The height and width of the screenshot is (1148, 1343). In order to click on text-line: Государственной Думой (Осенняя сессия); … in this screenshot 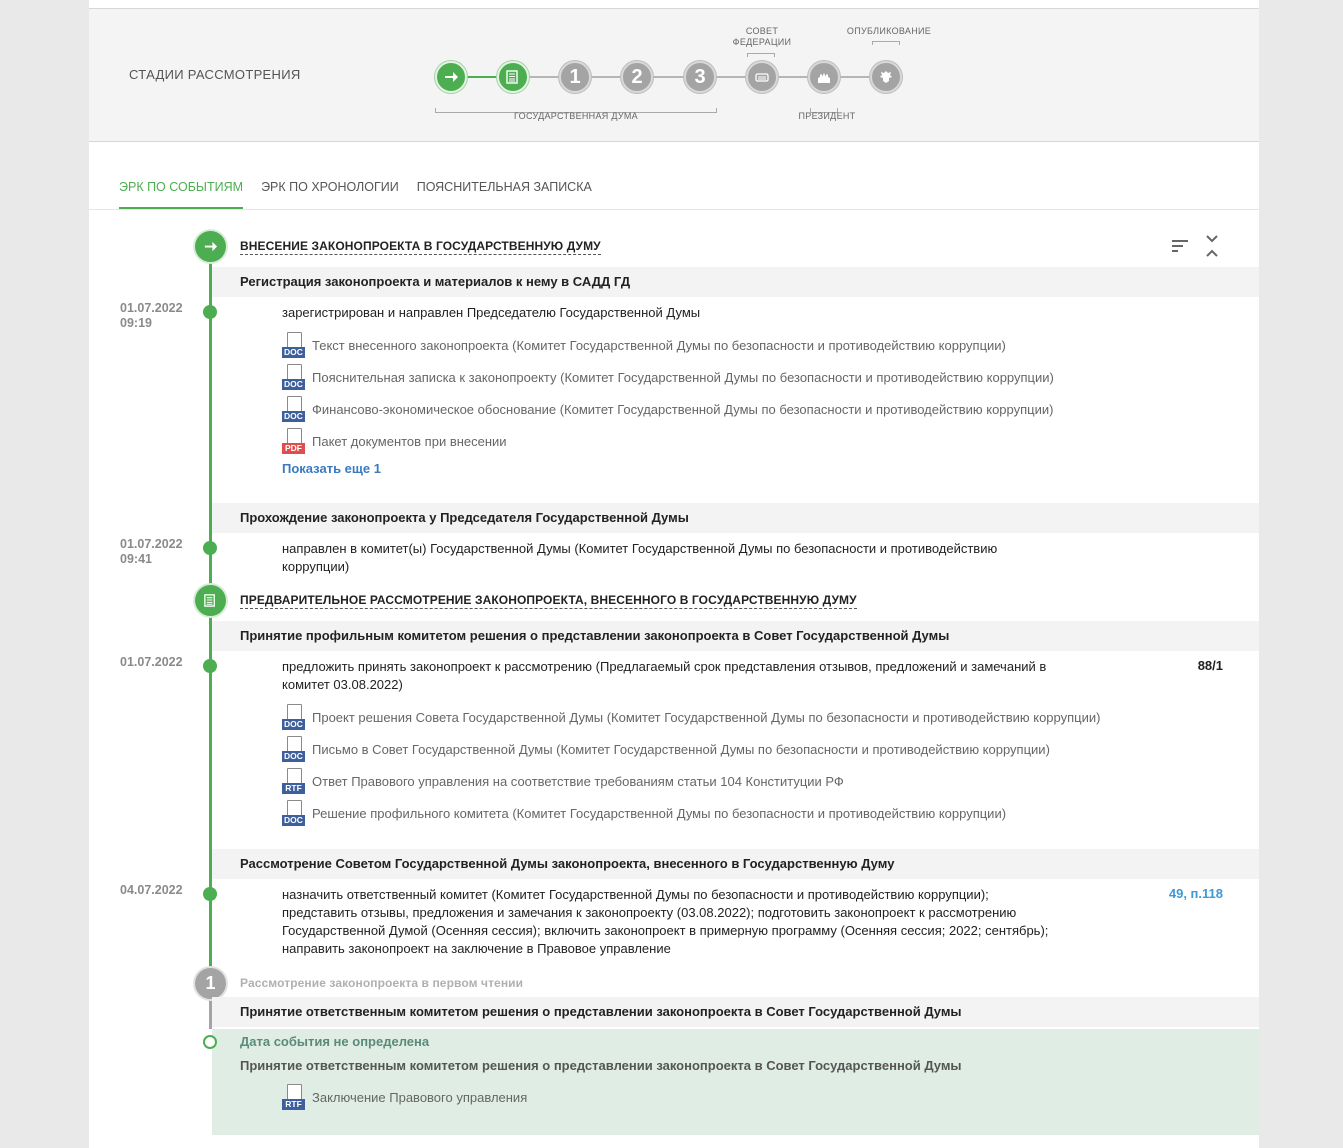, I will do `click(665, 930)`.